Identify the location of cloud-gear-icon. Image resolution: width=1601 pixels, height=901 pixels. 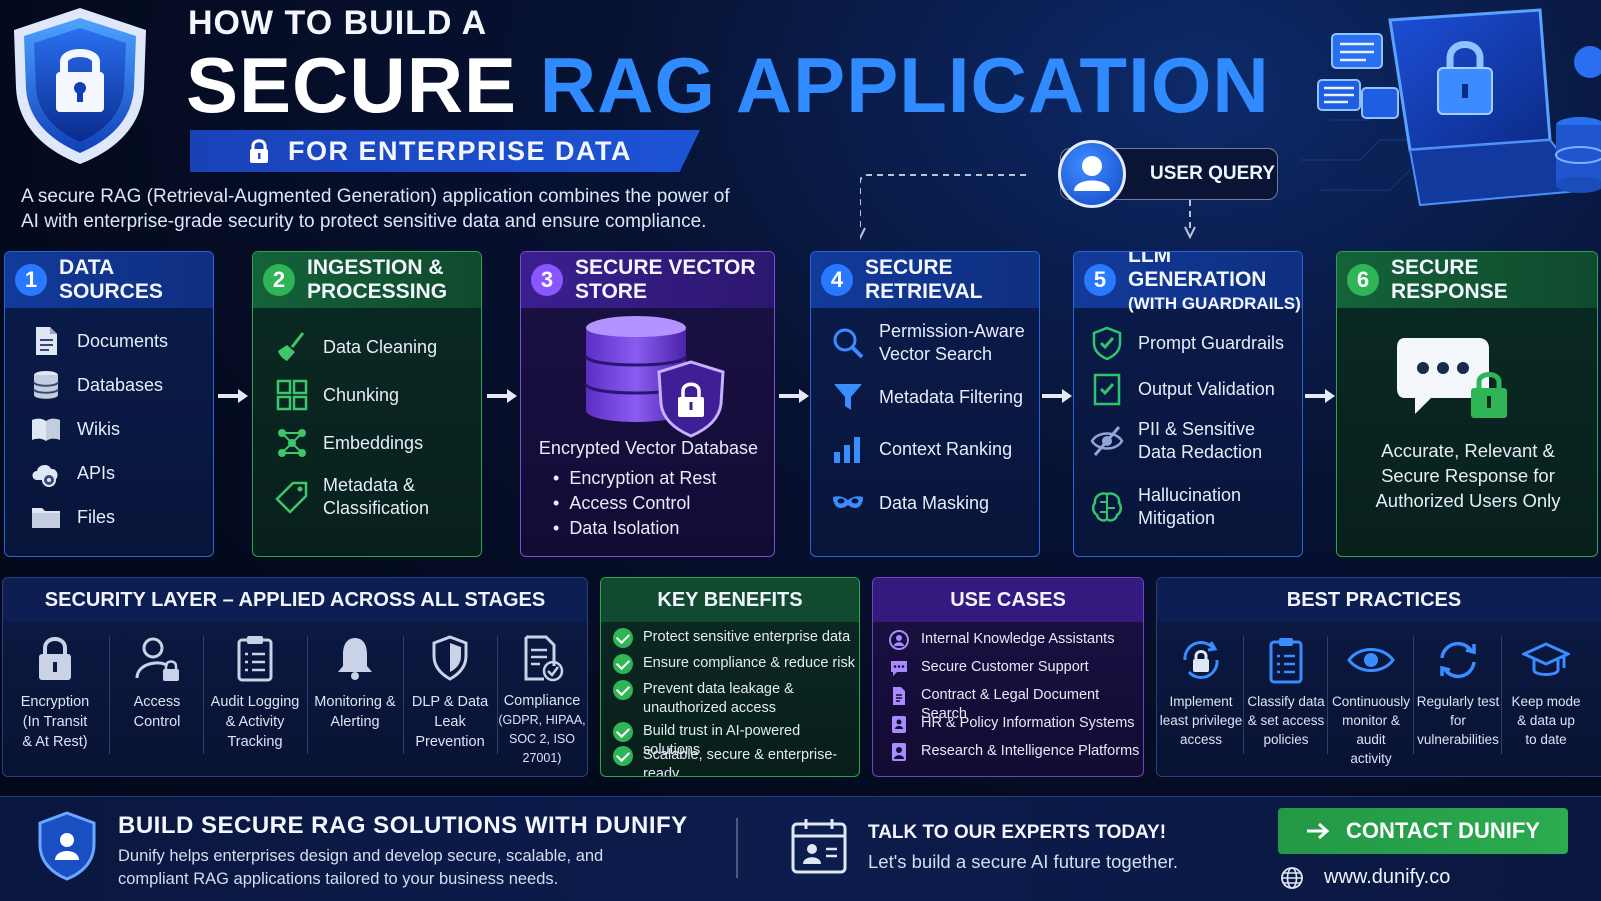
(45, 476).